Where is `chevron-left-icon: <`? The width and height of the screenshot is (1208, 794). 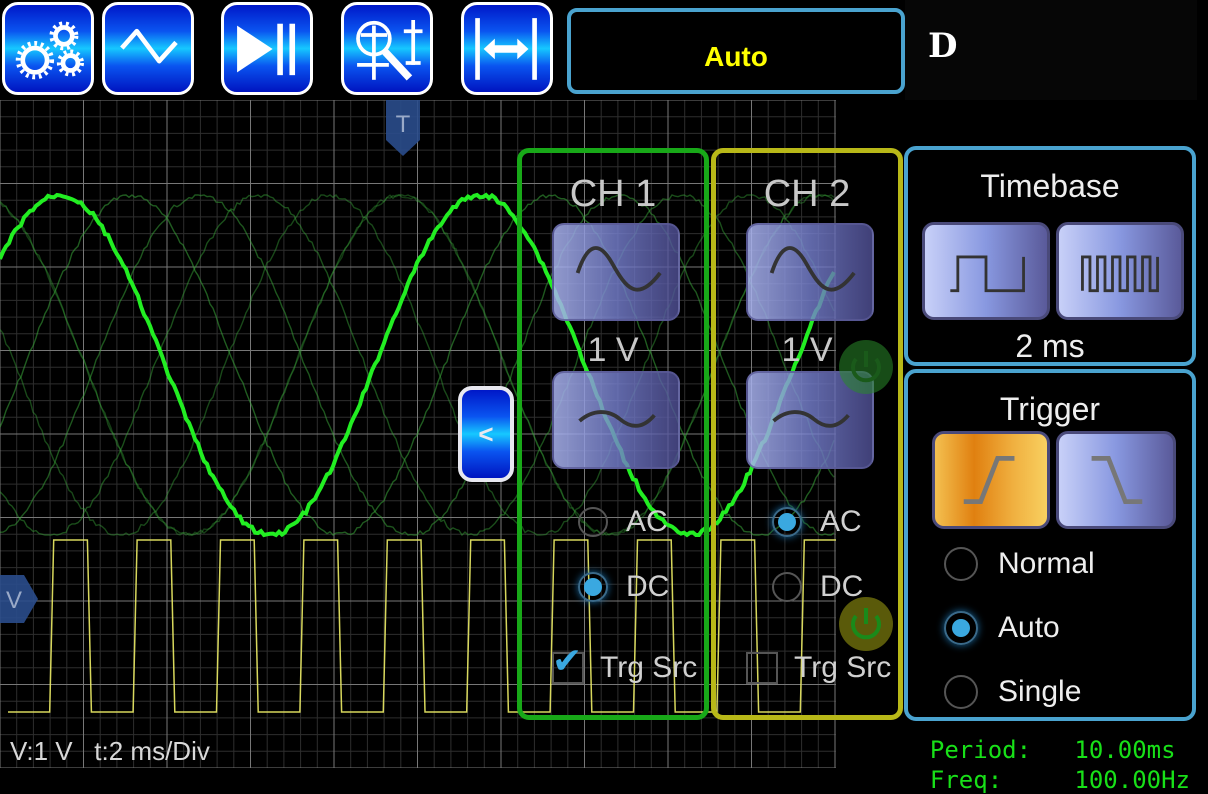
chevron-left-icon: < is located at coordinates (486, 433).